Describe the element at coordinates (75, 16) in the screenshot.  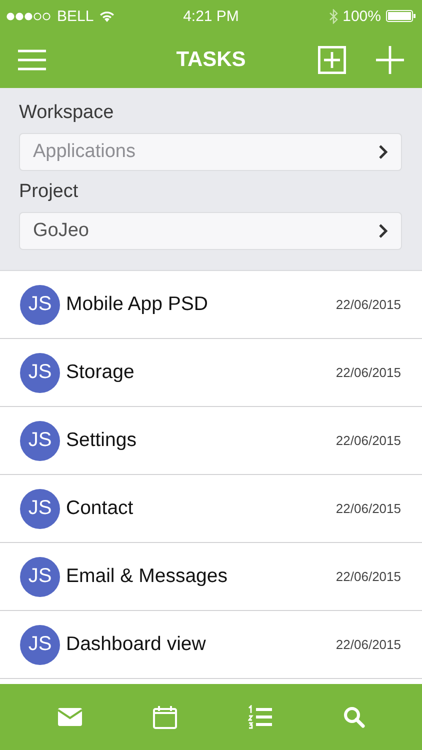
I see `carrier-name: BELL` at that location.